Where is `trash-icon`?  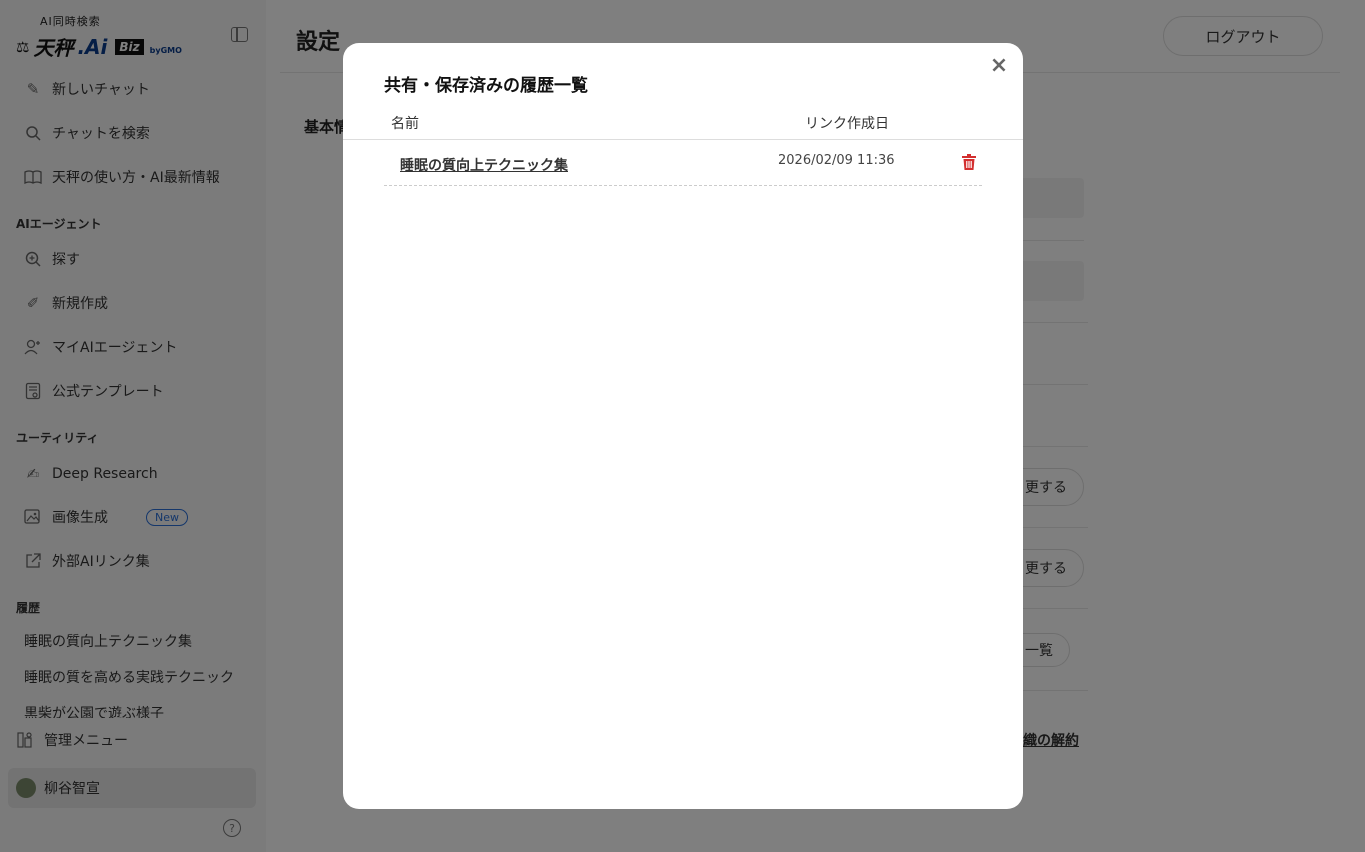 trash-icon is located at coordinates (969, 162).